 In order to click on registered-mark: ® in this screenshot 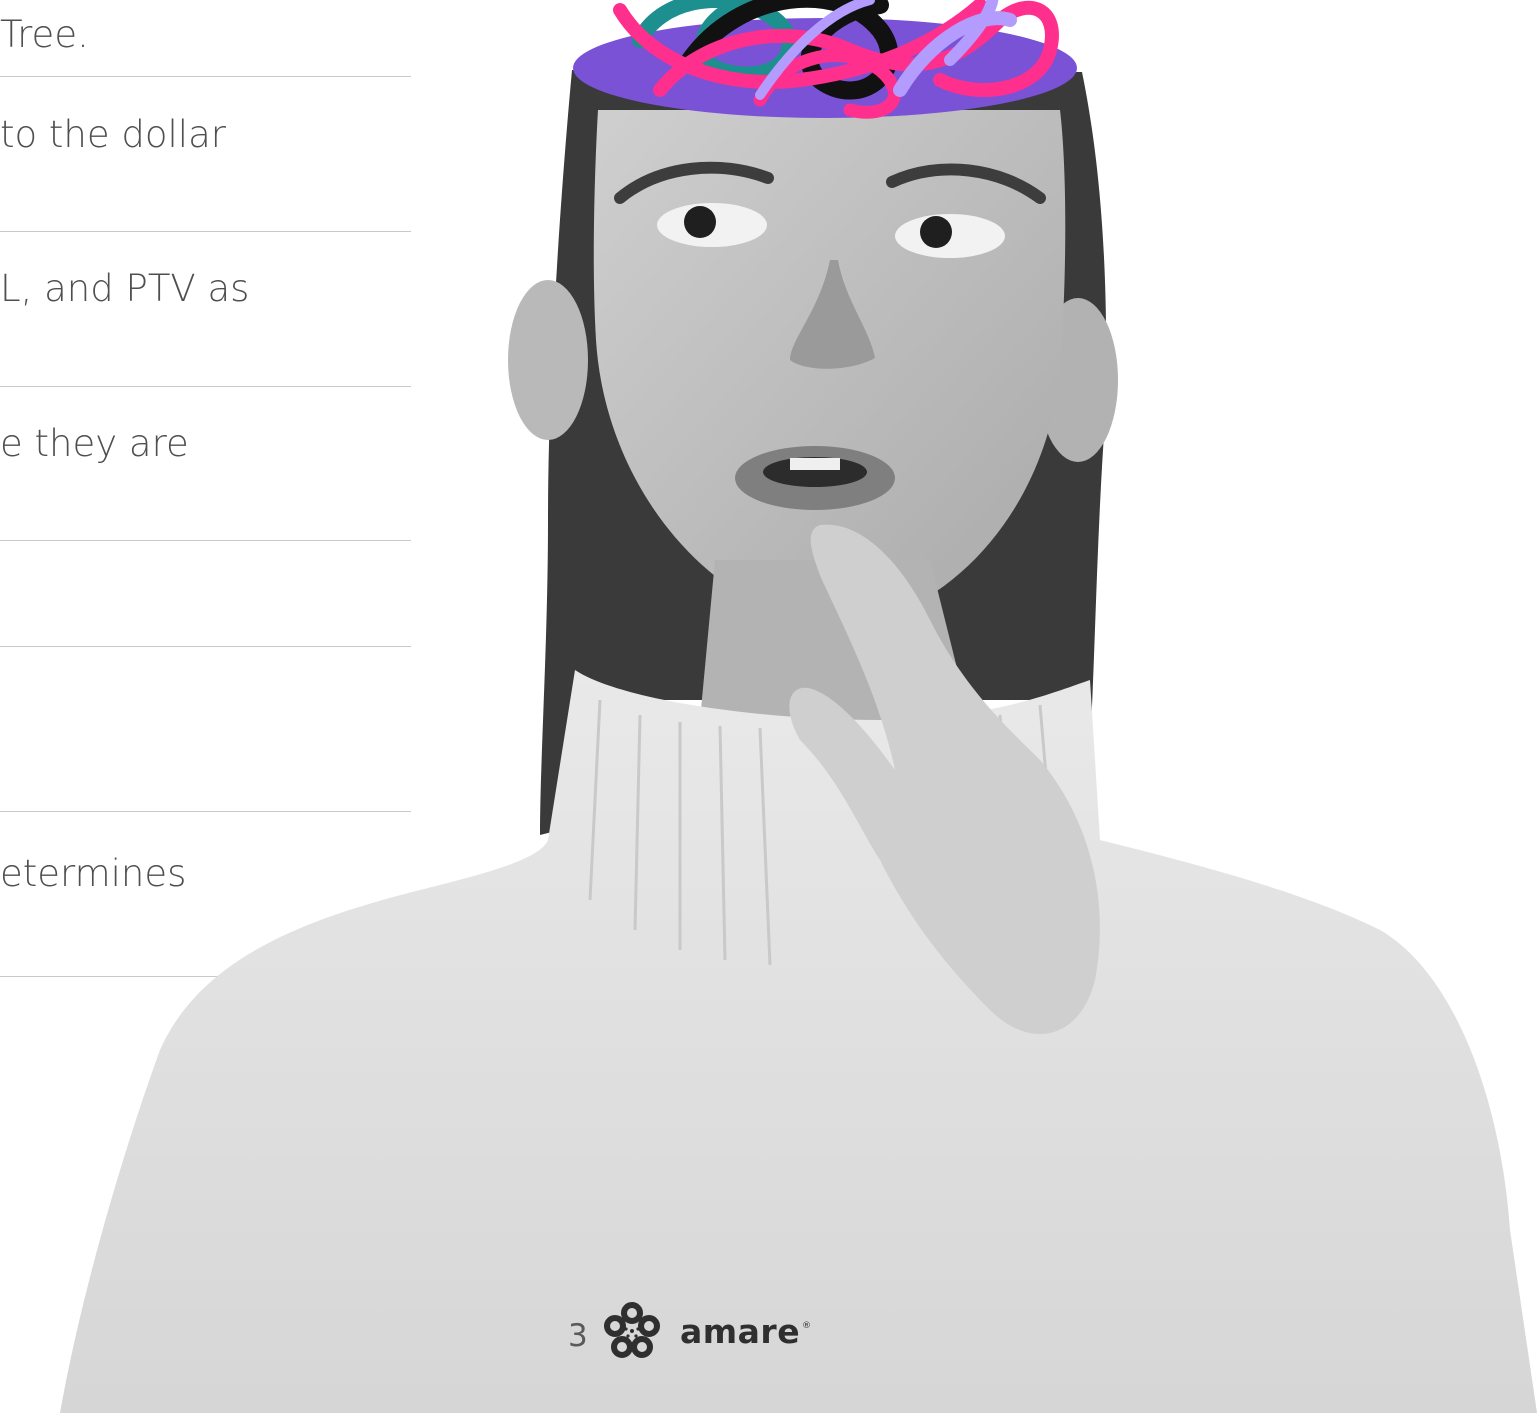, I will do `click(806, 1326)`.